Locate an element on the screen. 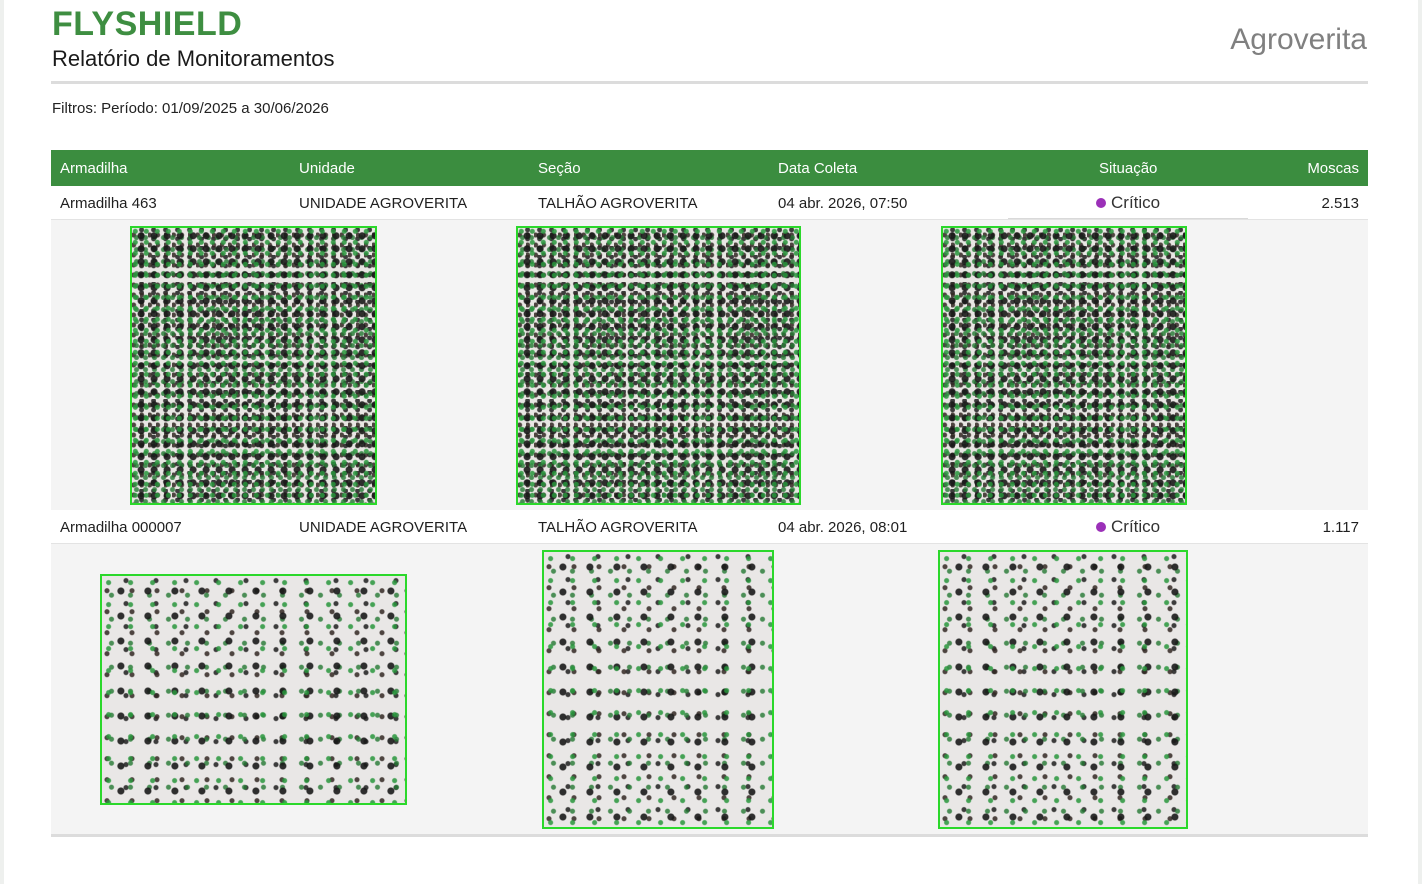 The width and height of the screenshot is (1422, 884). column-header-moscas: Moscas is located at coordinates (1333, 169).